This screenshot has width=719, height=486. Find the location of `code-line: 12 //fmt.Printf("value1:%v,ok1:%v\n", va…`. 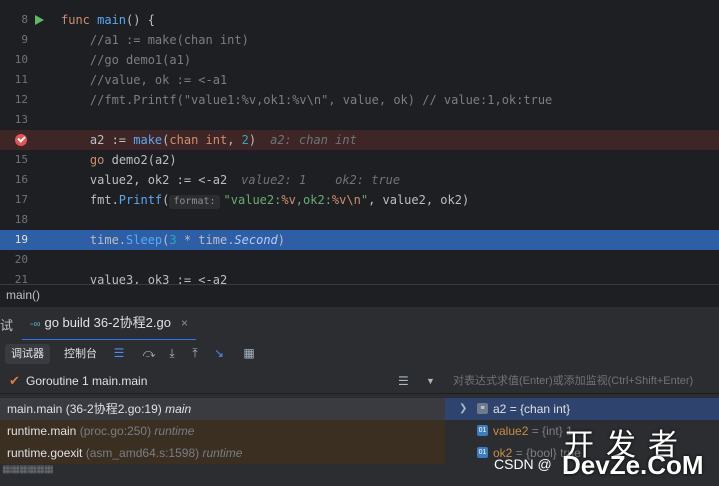

code-line: 12 //fmt.Printf("value1:%v,ok1:%v\n", va… is located at coordinates (359, 100).